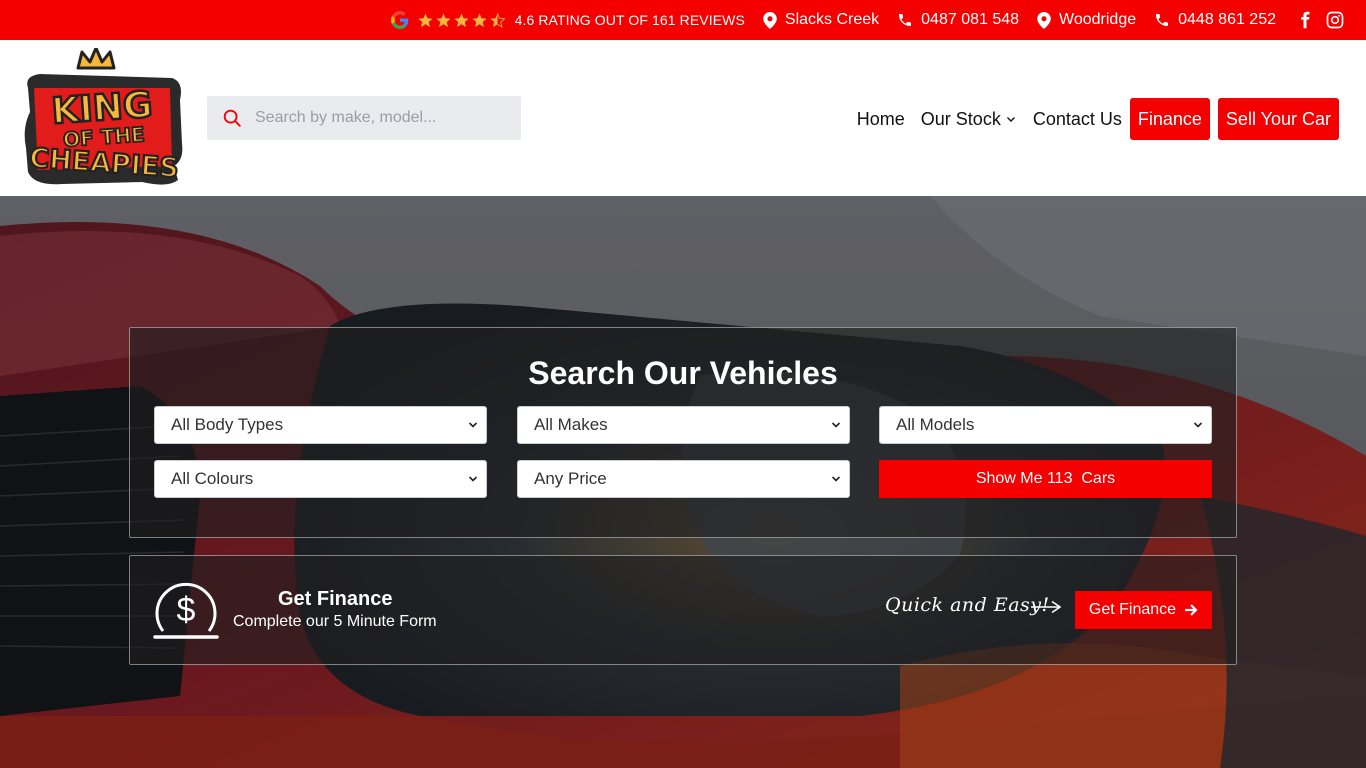 The image size is (1366, 768). I want to click on model-value: All Models, so click(935, 424).